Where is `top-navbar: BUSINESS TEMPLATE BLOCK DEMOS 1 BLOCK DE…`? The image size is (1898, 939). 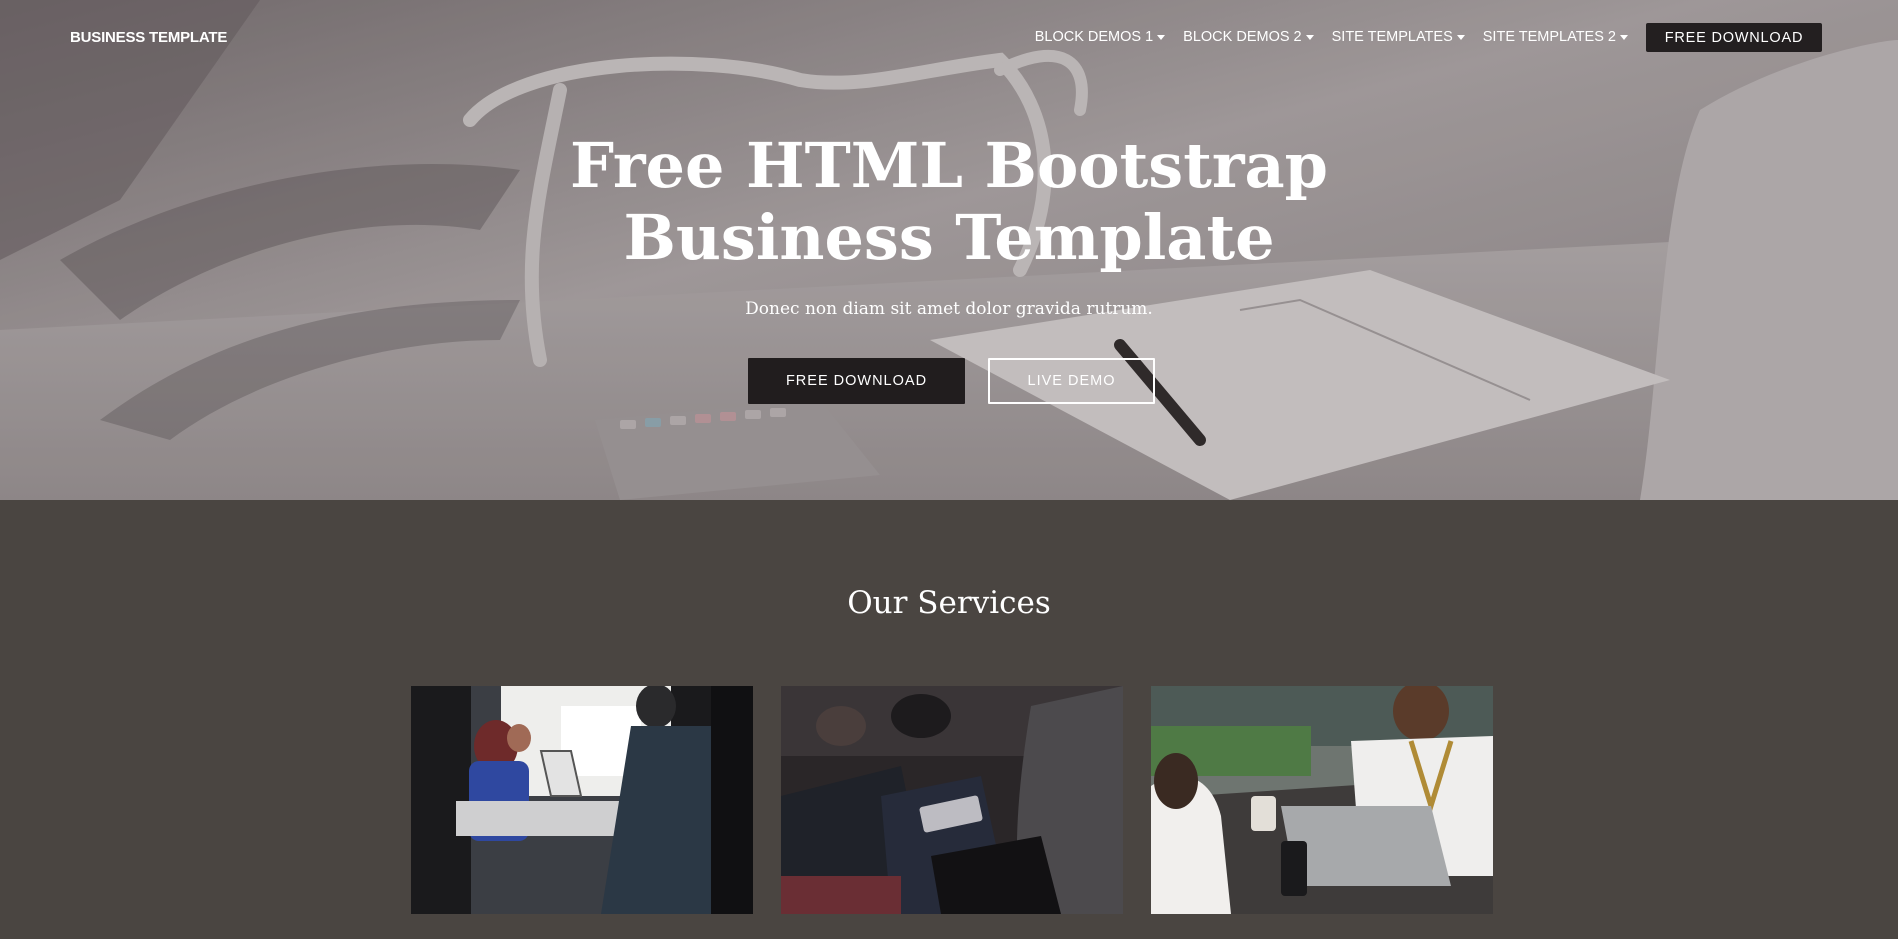 top-navbar: BUSINESS TEMPLATE BLOCK DEMOS 1 BLOCK DE… is located at coordinates (949, 38).